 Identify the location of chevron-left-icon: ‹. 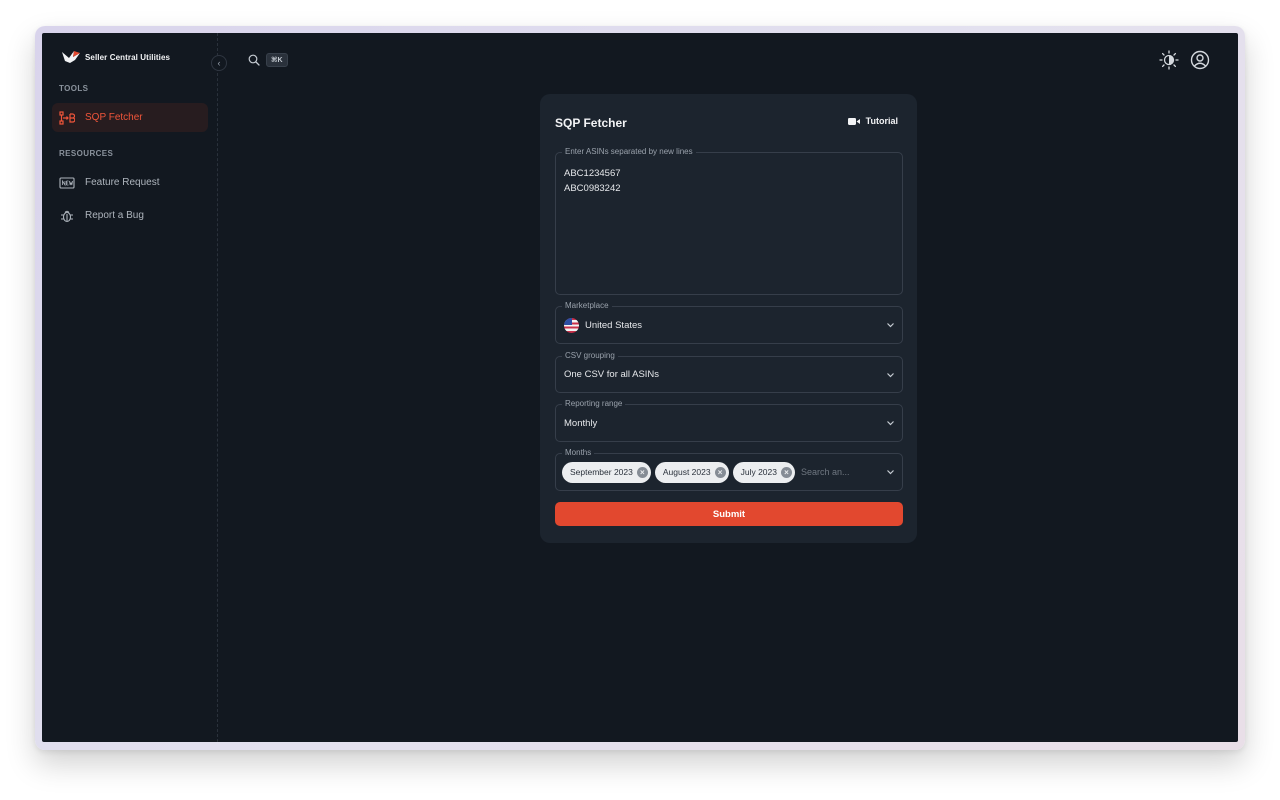
(219, 63).